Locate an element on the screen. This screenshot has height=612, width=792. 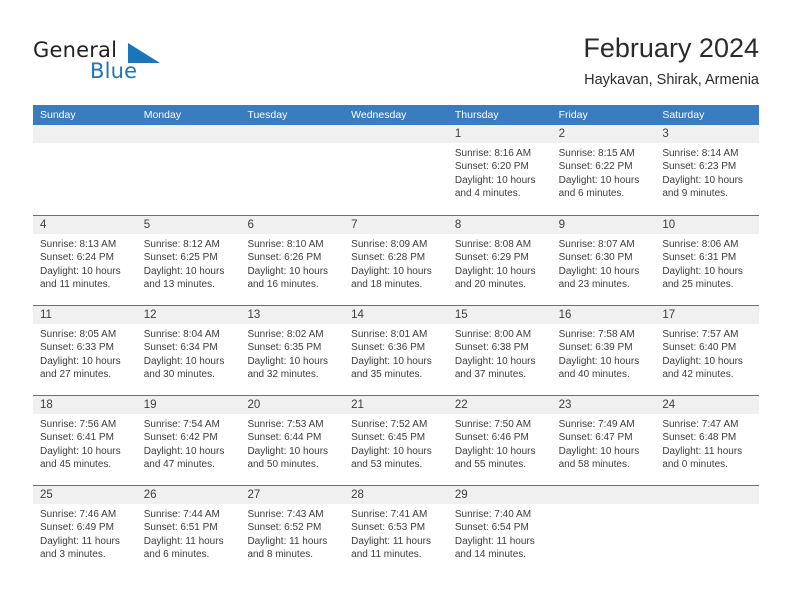
sunrise-text: Sunrise: 8:01 AM is located at coordinates (389, 334).